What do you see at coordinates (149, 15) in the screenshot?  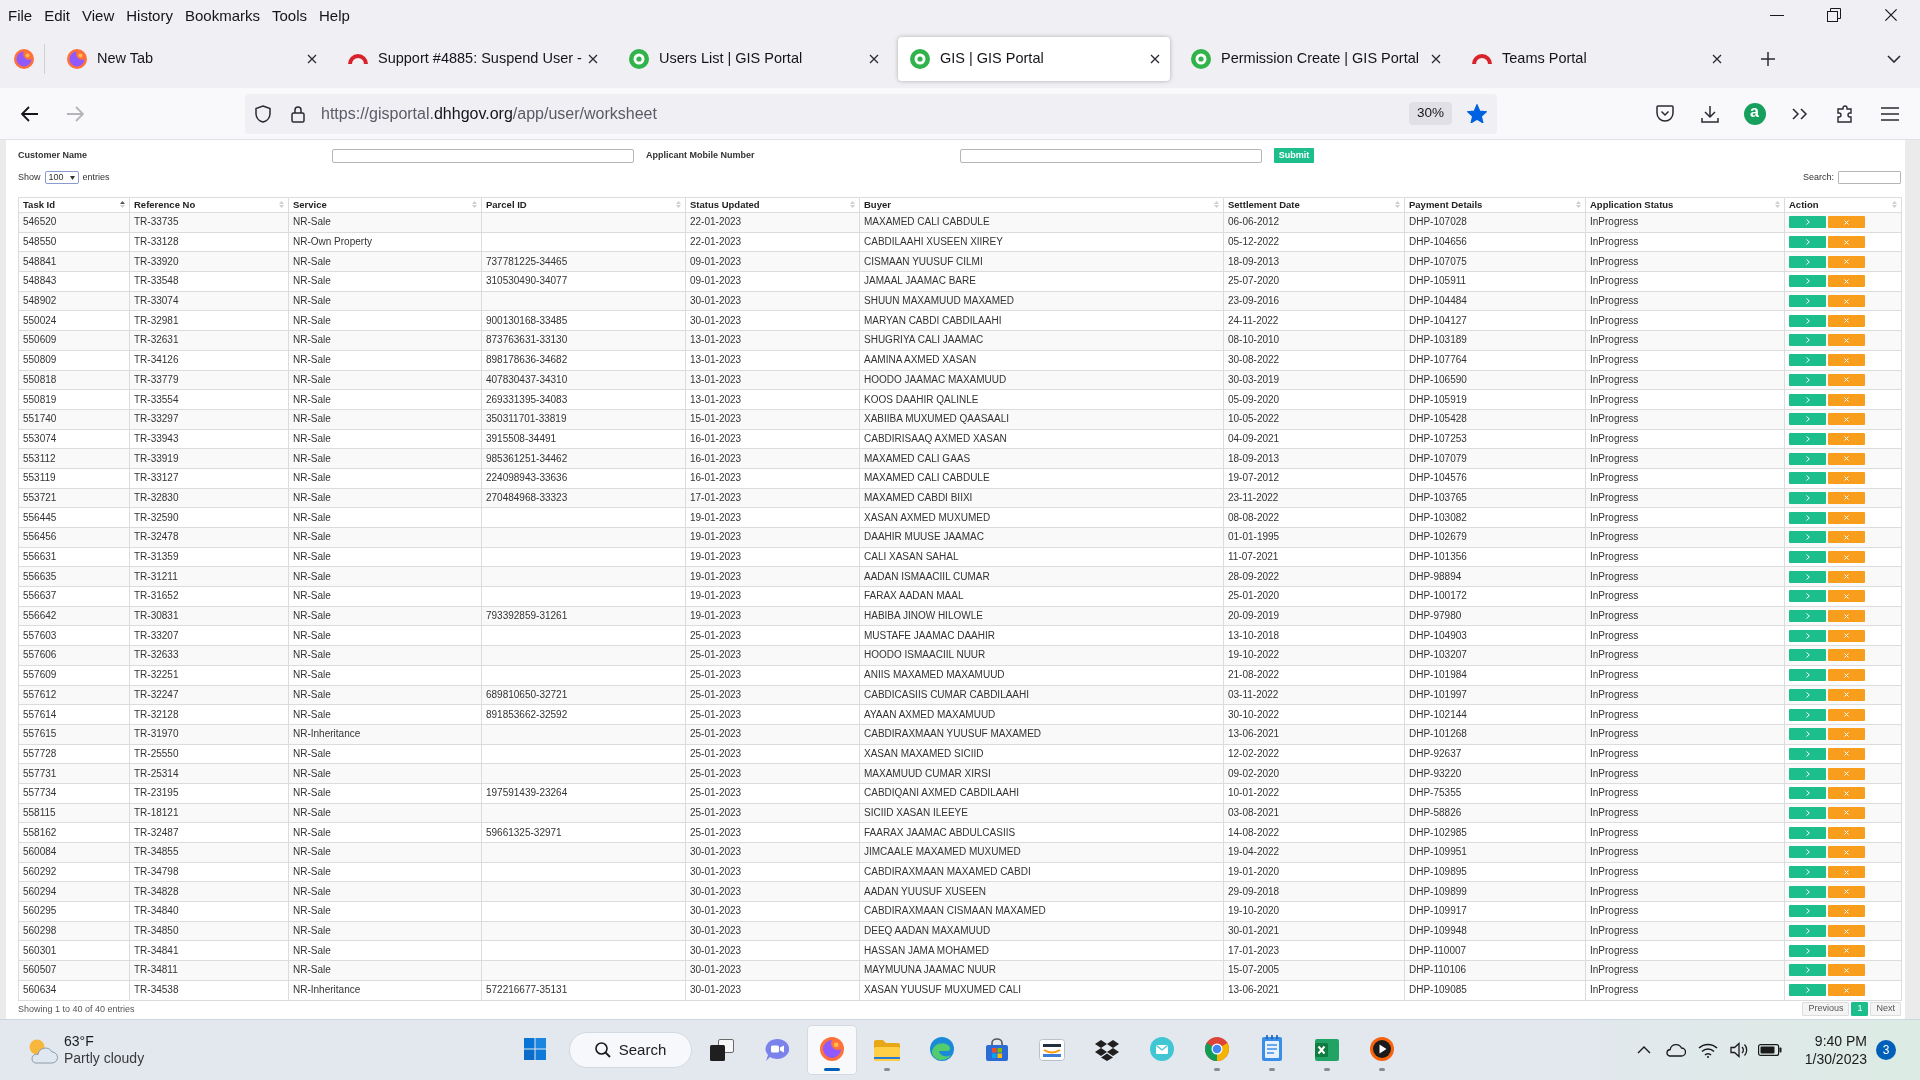 I see `menu-item: History` at bounding box center [149, 15].